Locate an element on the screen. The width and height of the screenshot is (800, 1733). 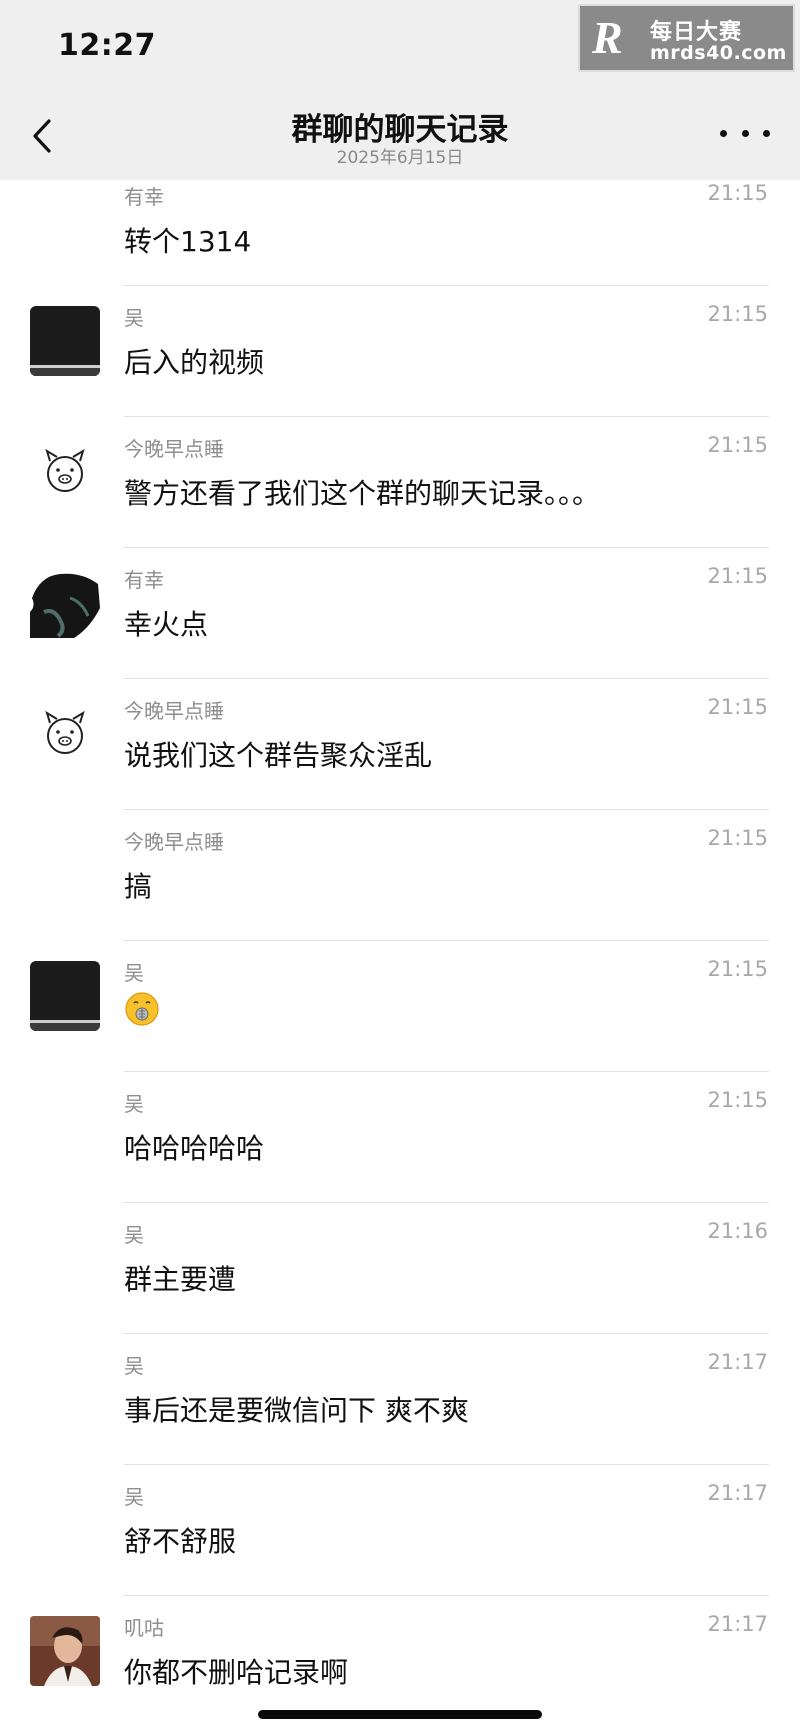
dark-figure-avatar-icon is located at coordinates (65, 603).